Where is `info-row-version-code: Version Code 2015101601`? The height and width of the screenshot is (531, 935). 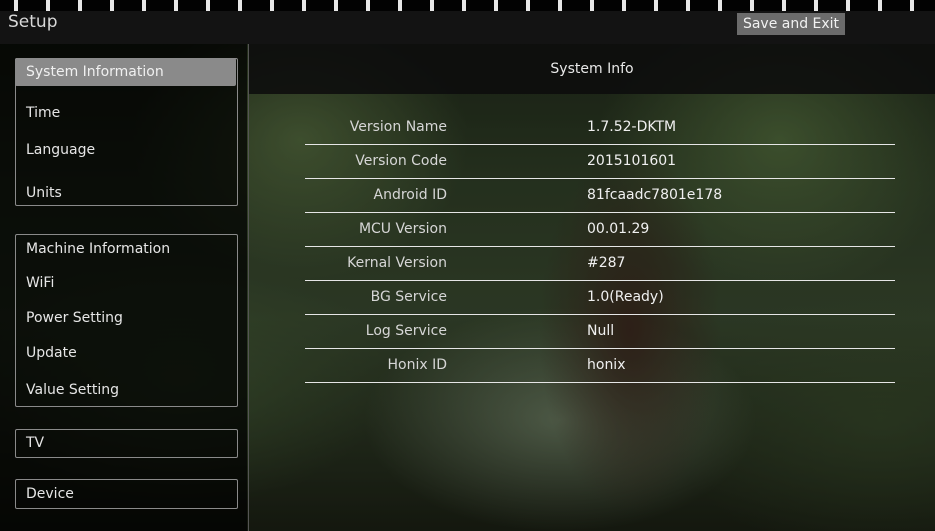 info-row-version-code: Version Code 2015101601 is located at coordinates (600, 161).